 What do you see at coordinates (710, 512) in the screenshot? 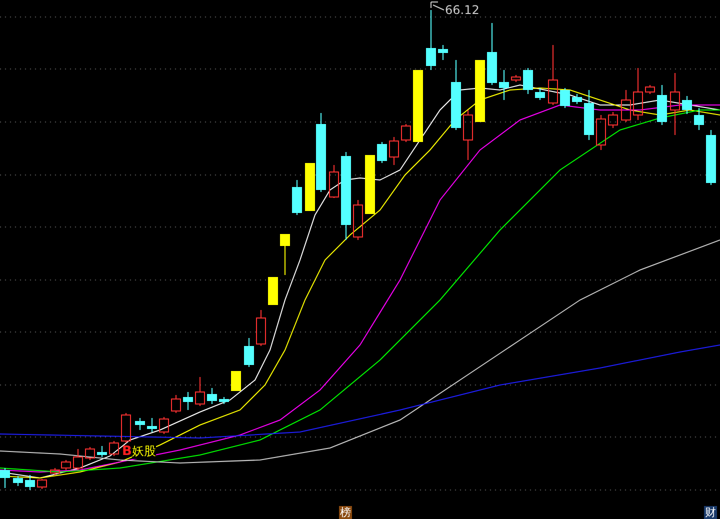
I see `bottom-tab: 财` at bounding box center [710, 512].